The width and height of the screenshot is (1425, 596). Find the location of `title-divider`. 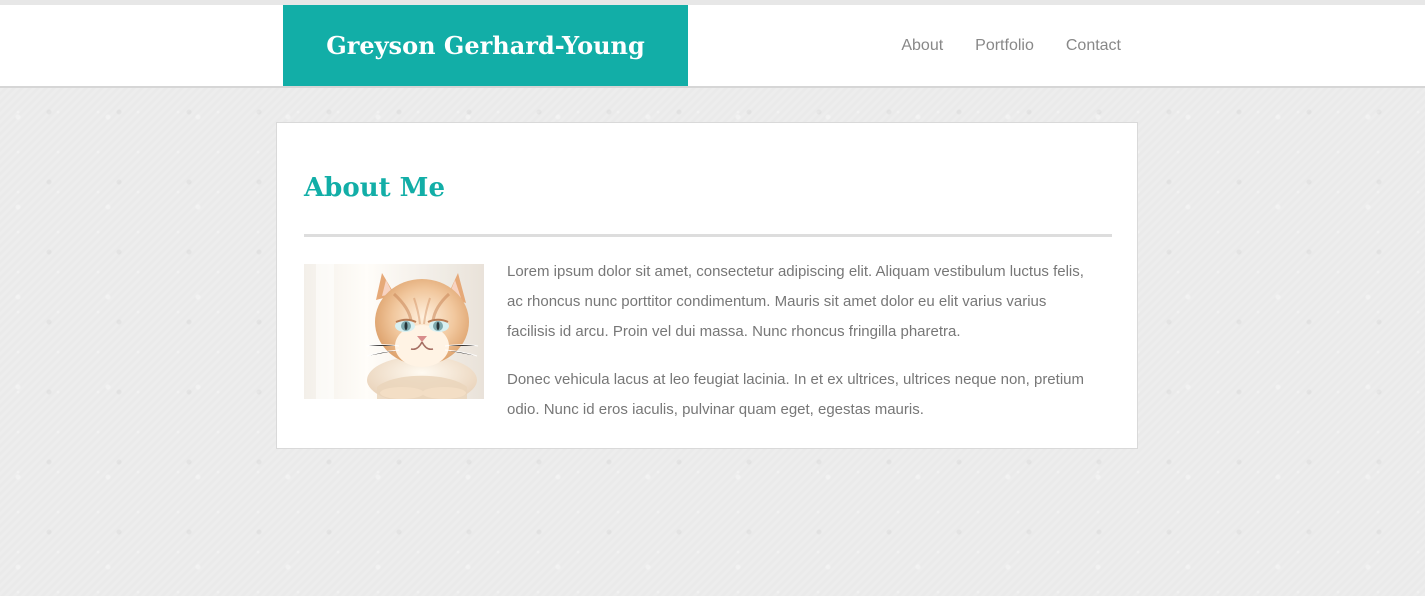

title-divider is located at coordinates (708, 235).